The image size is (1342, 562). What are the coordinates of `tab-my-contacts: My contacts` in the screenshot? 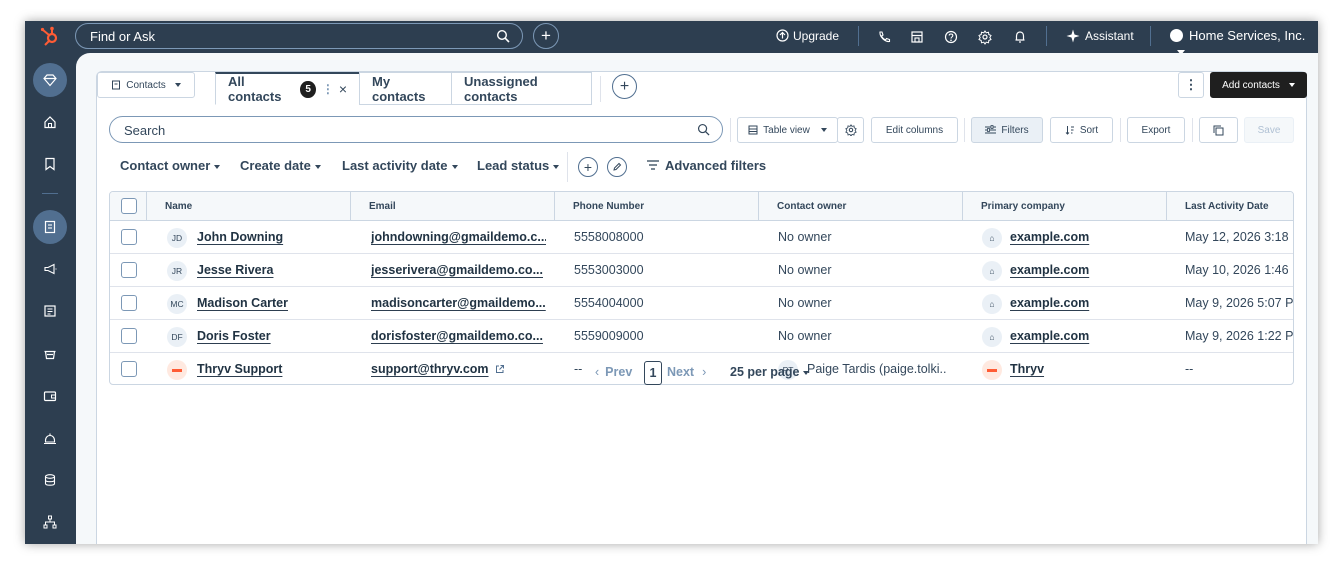 It's located at (405, 88).